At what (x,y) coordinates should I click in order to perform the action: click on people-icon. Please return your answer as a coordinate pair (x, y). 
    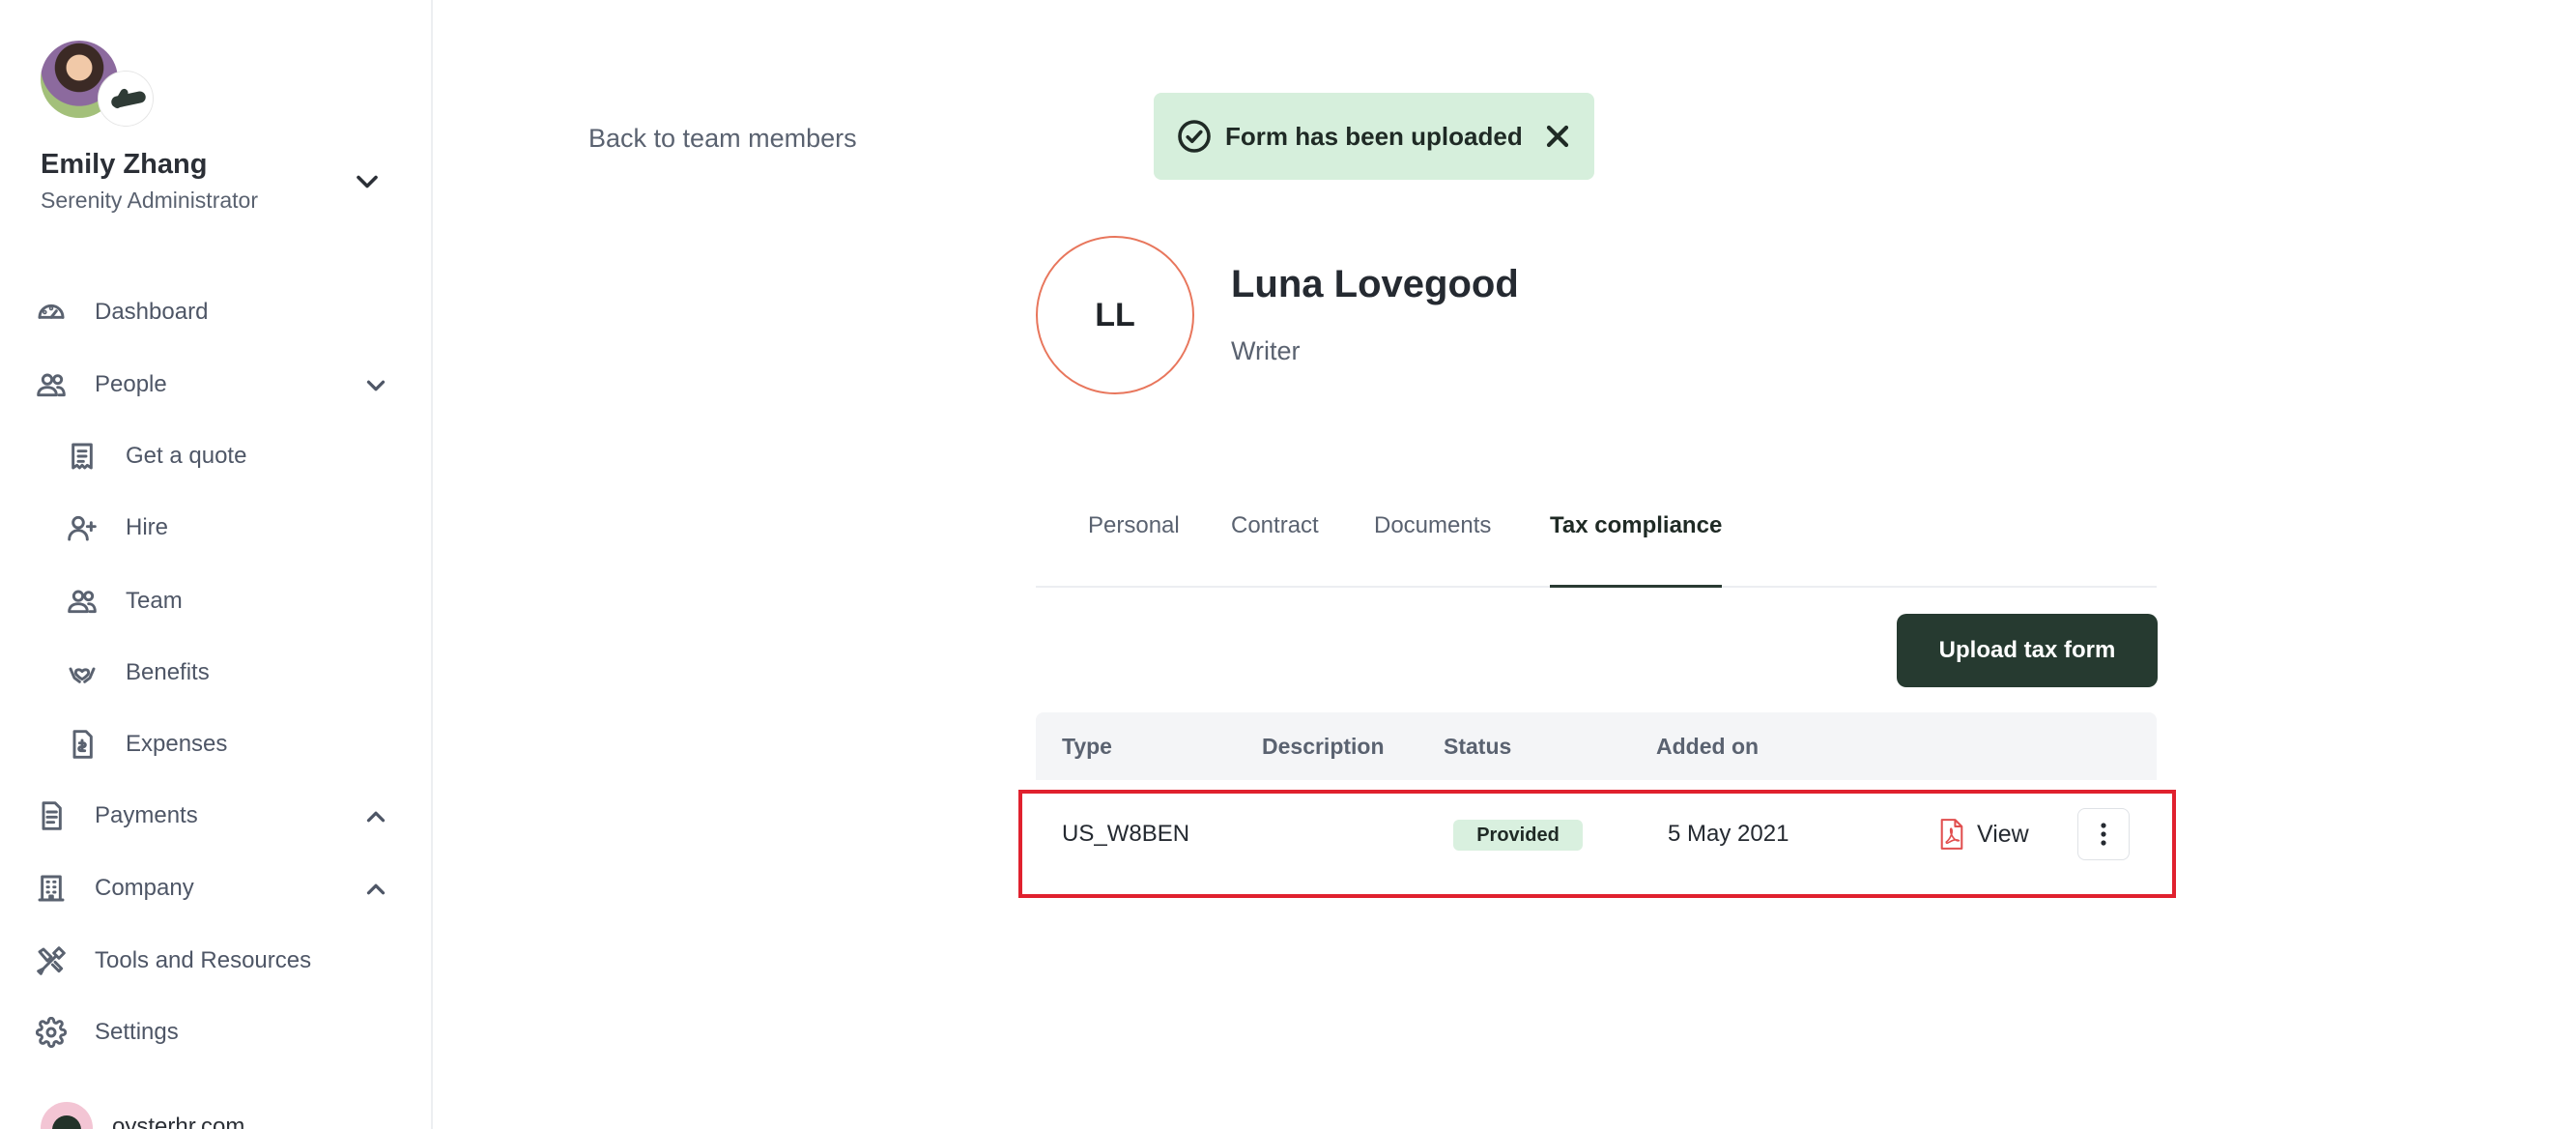
    Looking at the image, I should click on (52, 384).